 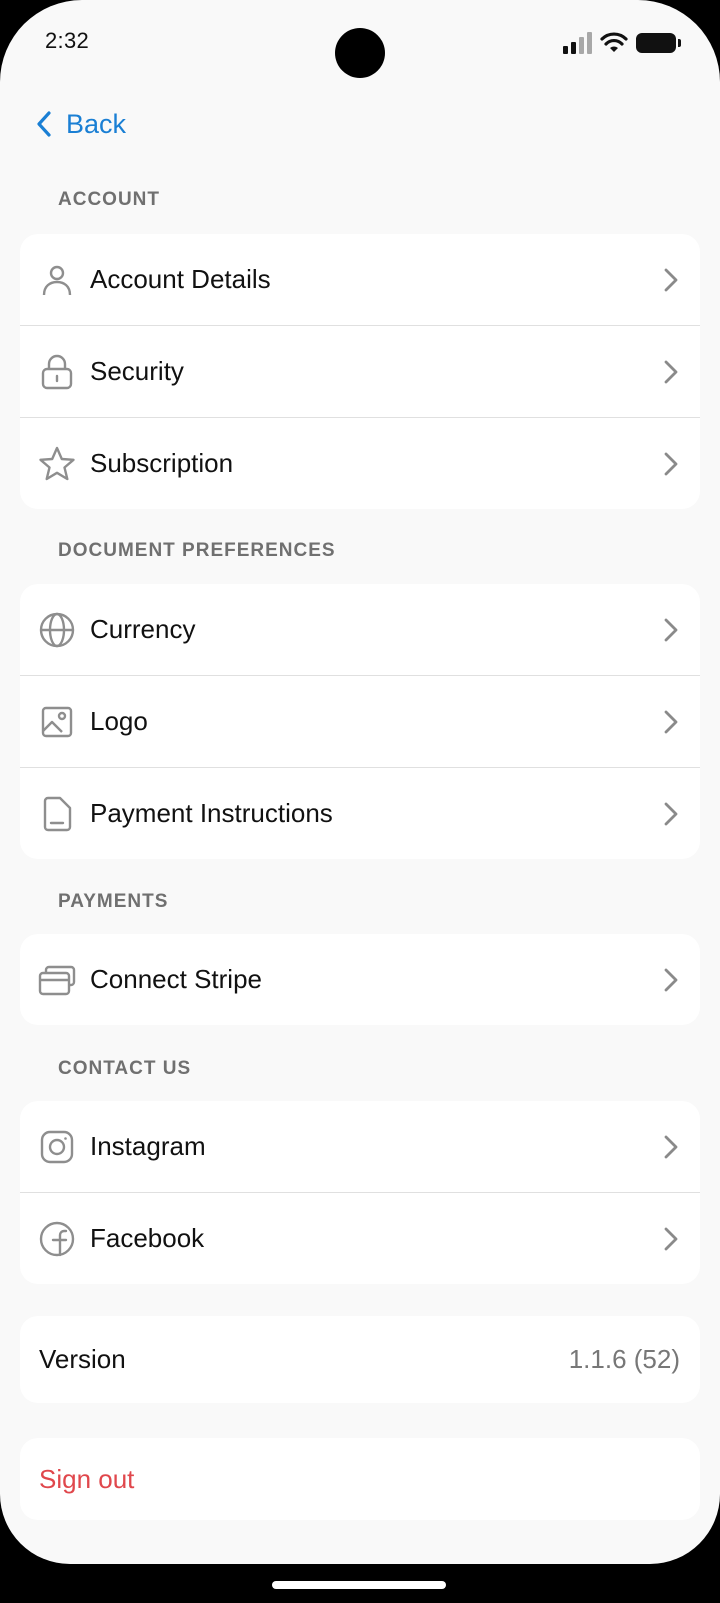 I want to click on status-icons, so click(x=622, y=43).